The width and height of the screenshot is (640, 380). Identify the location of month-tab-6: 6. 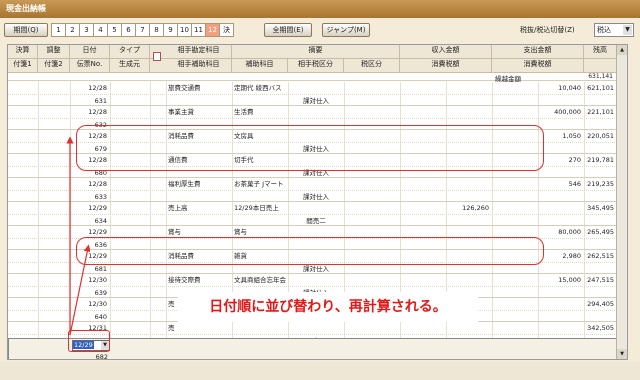
(128, 30).